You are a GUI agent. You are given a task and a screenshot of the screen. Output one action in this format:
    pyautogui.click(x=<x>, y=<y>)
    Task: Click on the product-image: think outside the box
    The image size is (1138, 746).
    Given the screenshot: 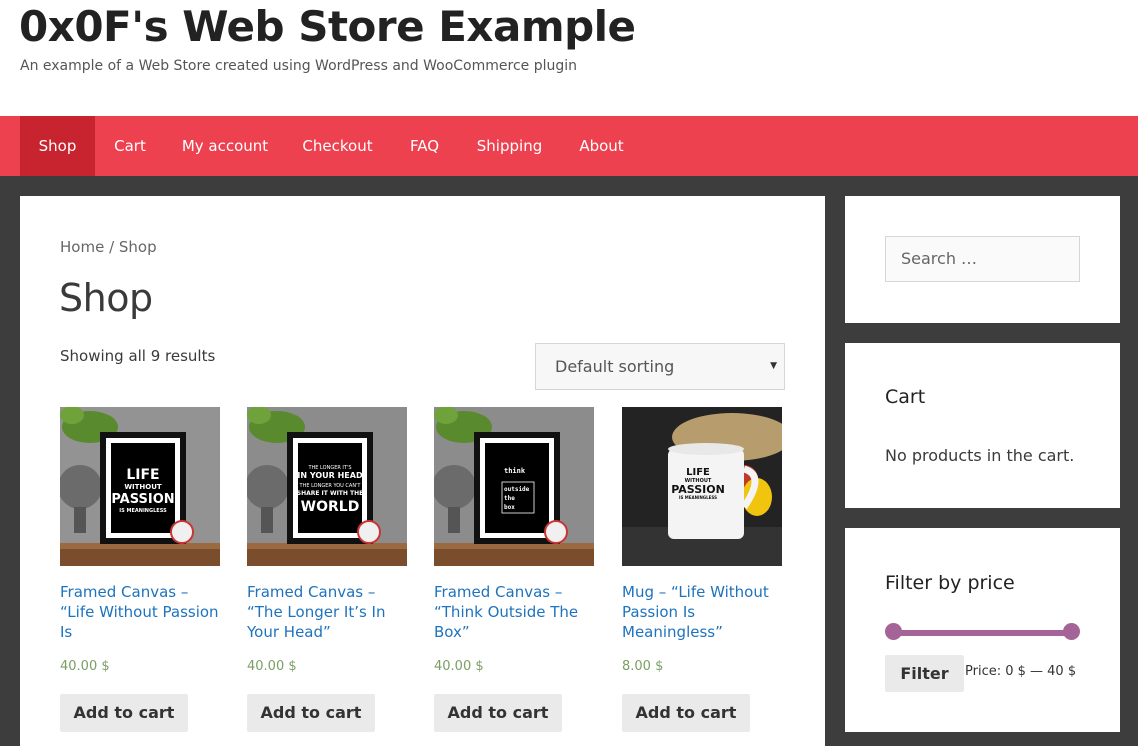 What is the action you would take?
    pyautogui.click(x=514, y=486)
    